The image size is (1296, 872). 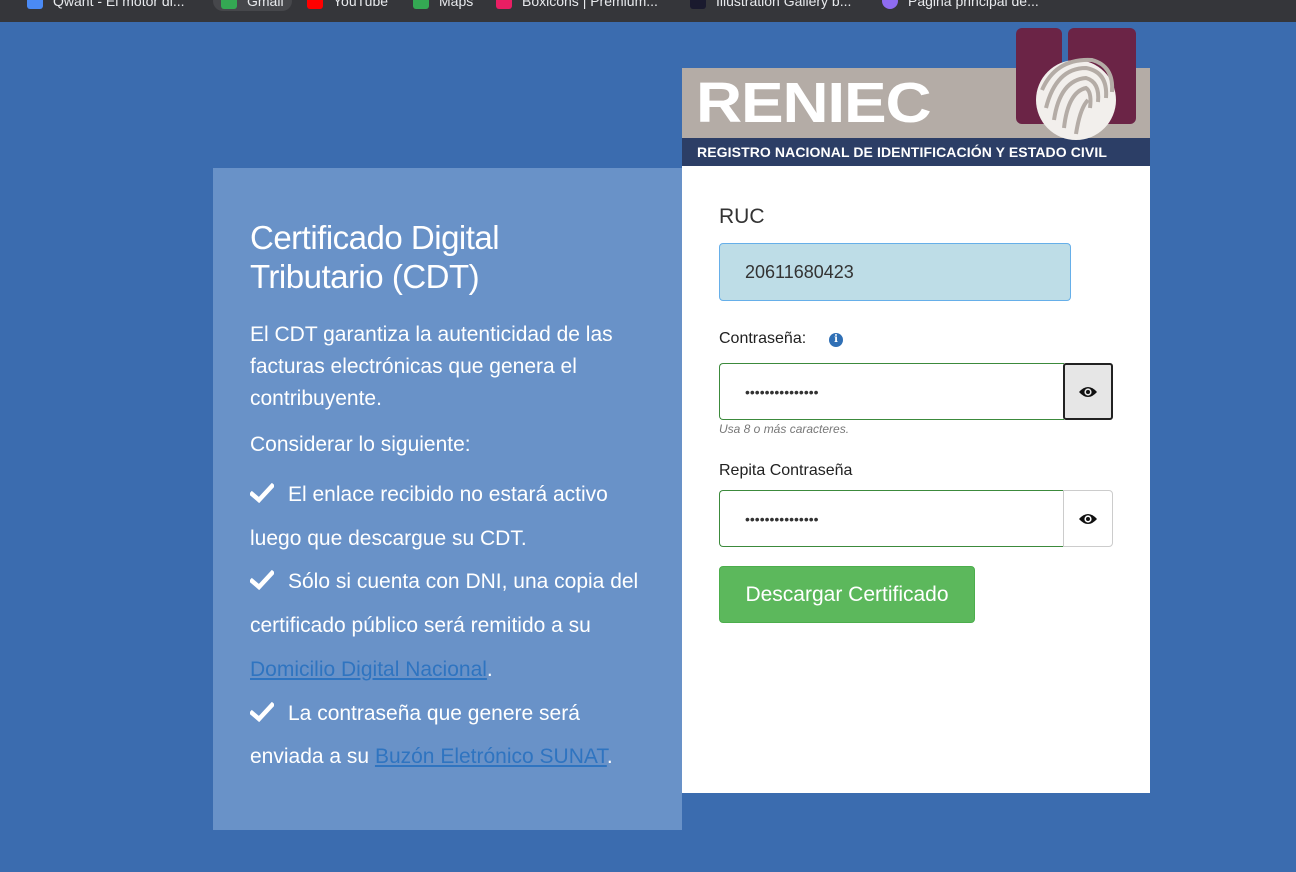 What do you see at coordinates (847, 594) in the screenshot?
I see `download-certificate-button: Descargar Certificado` at bounding box center [847, 594].